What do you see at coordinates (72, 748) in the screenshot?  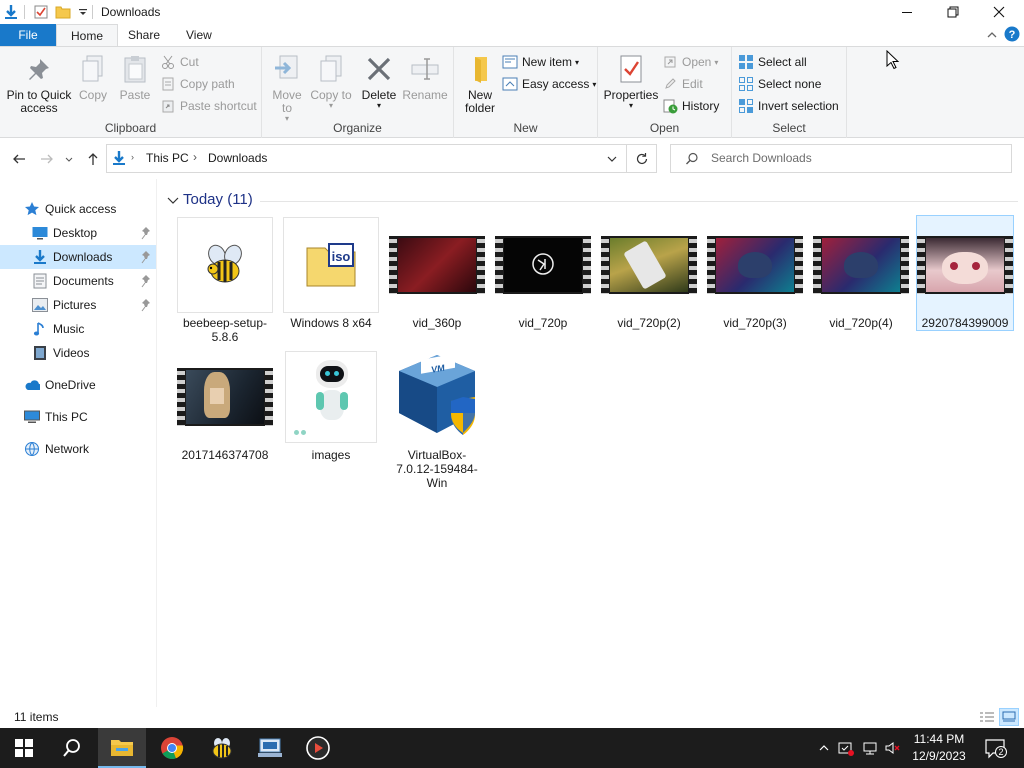 I see `search-taskbar-button` at bounding box center [72, 748].